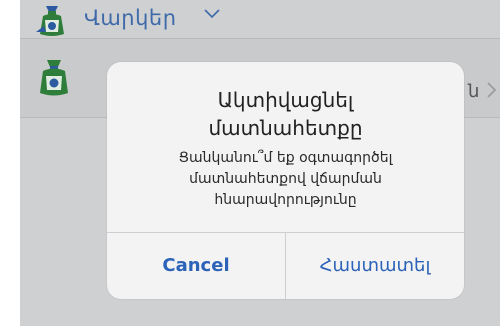 Image resolution: width=500 pixels, height=326 pixels. What do you see at coordinates (474, 91) in the screenshot?
I see `row-label-fragment: ն` at bounding box center [474, 91].